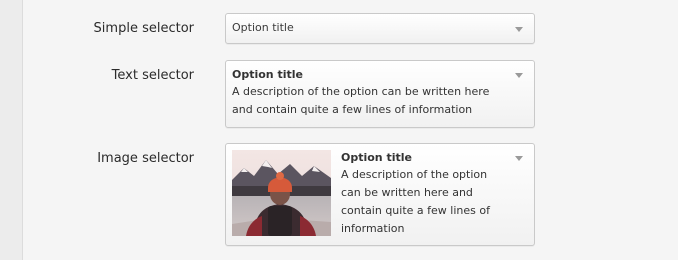 The image size is (678, 260). Describe the element at coordinates (376, 157) in the screenshot. I see `image-selector-title: Option title` at that location.